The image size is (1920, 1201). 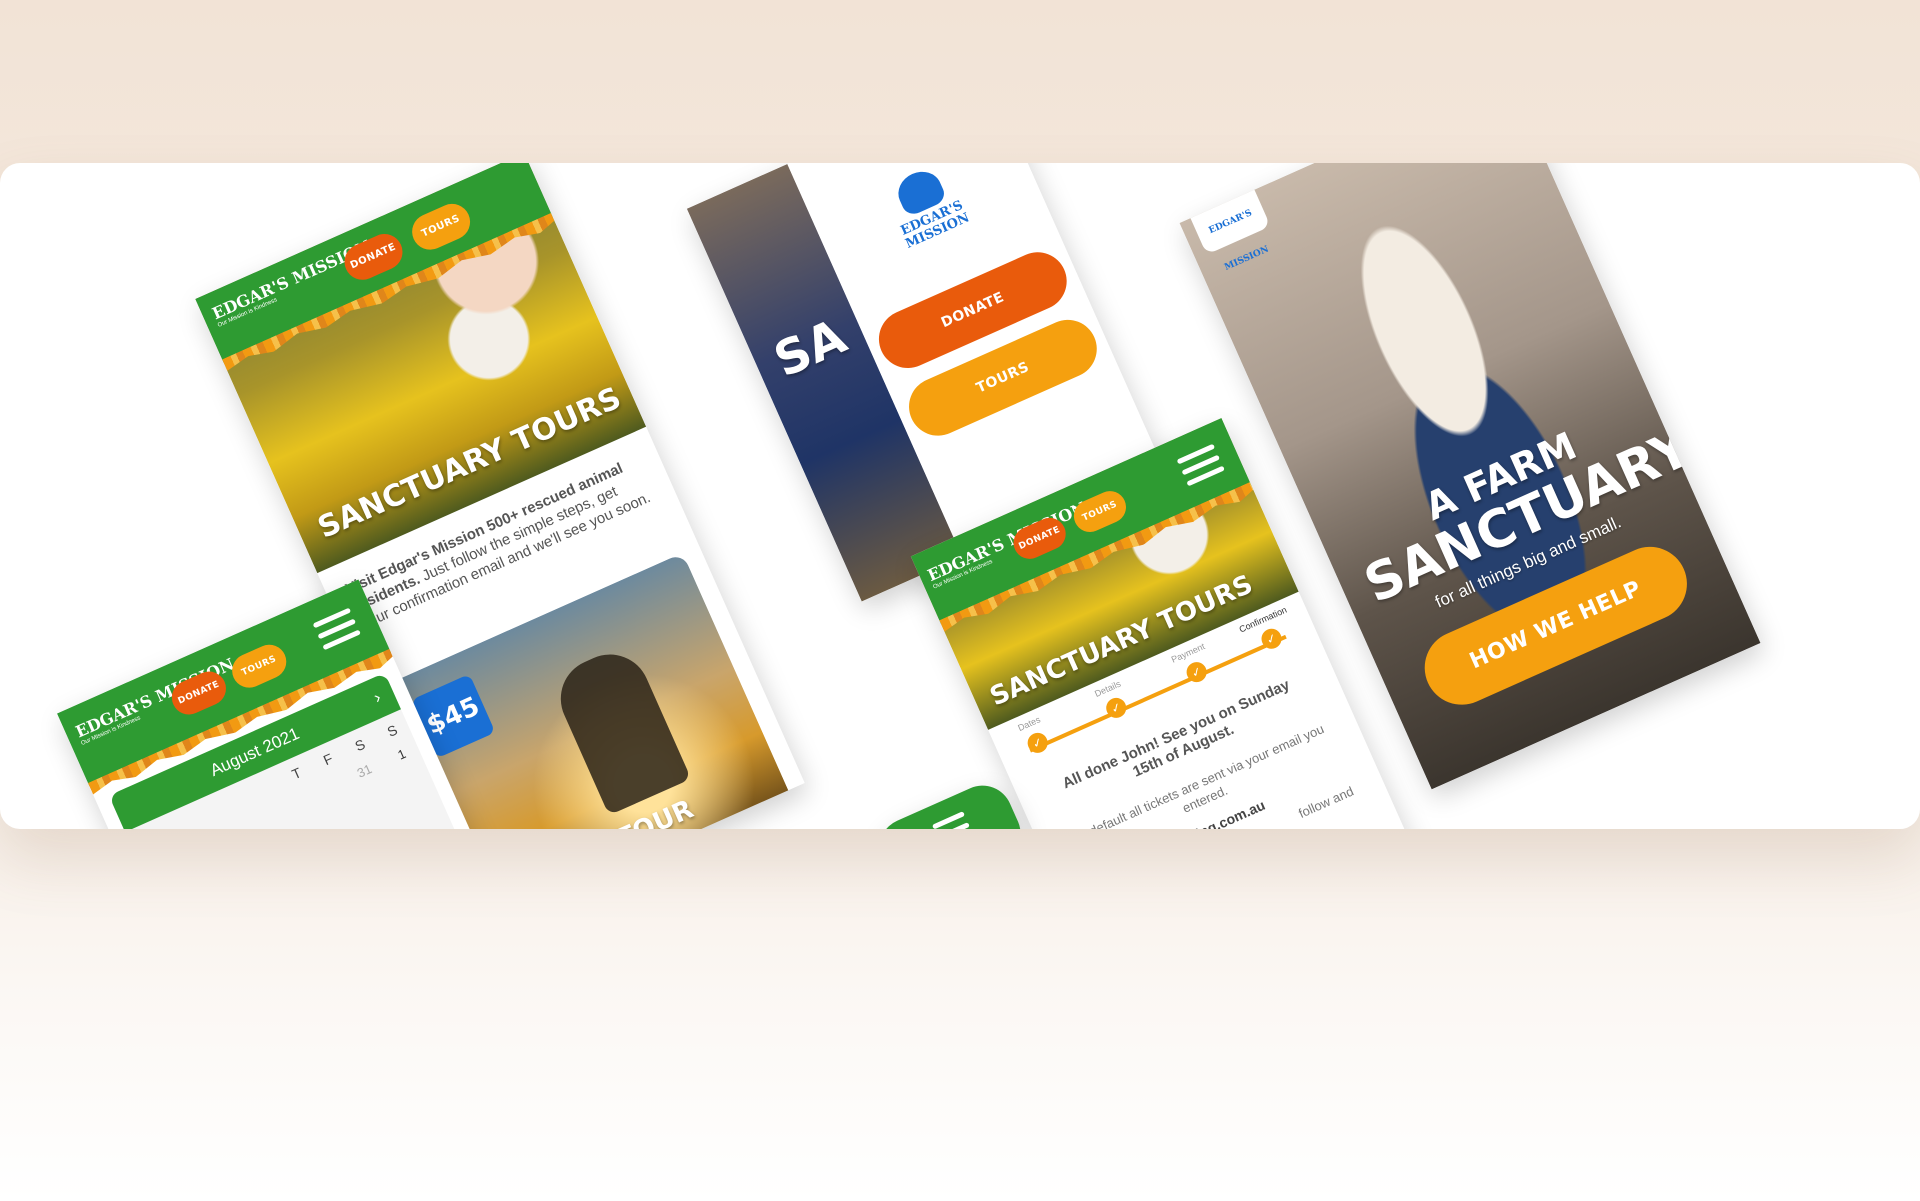 I want to click on small-logo-badge: EDGAR'S MISSION, so click(x=1230, y=231).